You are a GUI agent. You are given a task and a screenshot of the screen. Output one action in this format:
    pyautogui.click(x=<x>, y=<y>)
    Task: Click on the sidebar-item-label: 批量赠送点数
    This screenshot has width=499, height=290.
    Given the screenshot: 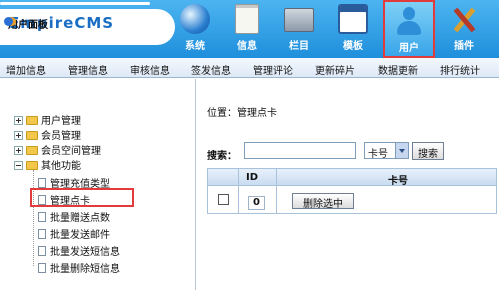 What is the action you would take?
    pyautogui.click(x=80, y=218)
    